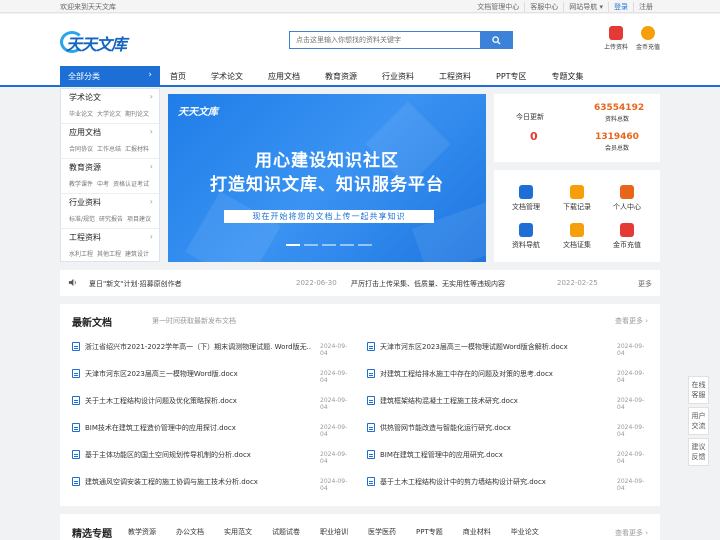  Describe the element at coordinates (110, 202) in the screenshot. I see `category-title: 行业资料` at that location.